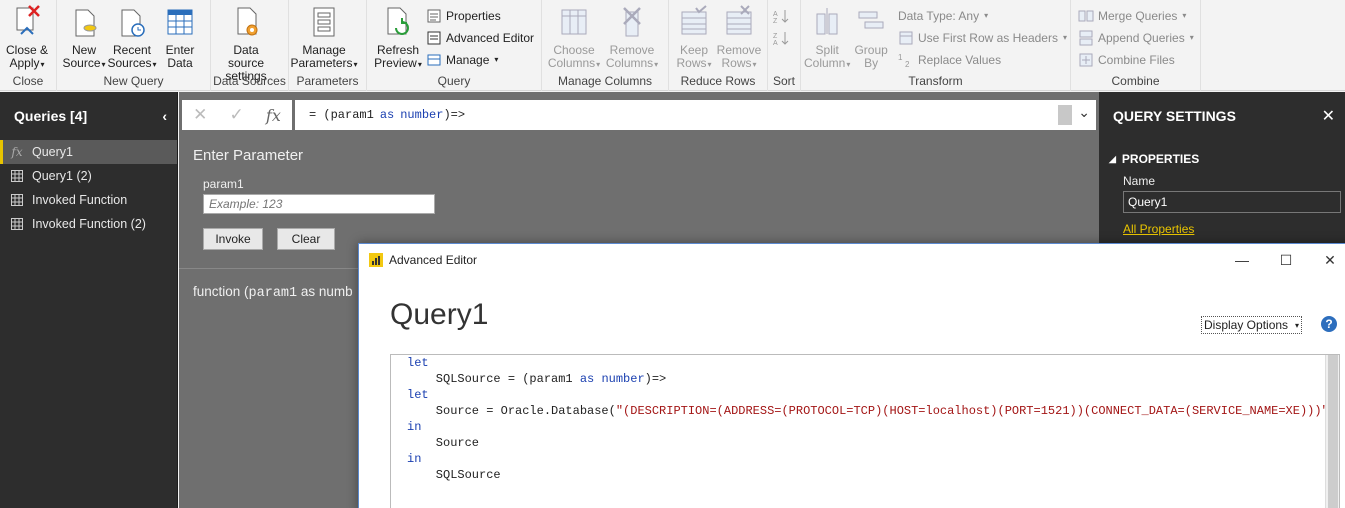  Describe the element at coordinates (571, 63) in the screenshot. I see `choose-columns-label2: Columns` at that location.